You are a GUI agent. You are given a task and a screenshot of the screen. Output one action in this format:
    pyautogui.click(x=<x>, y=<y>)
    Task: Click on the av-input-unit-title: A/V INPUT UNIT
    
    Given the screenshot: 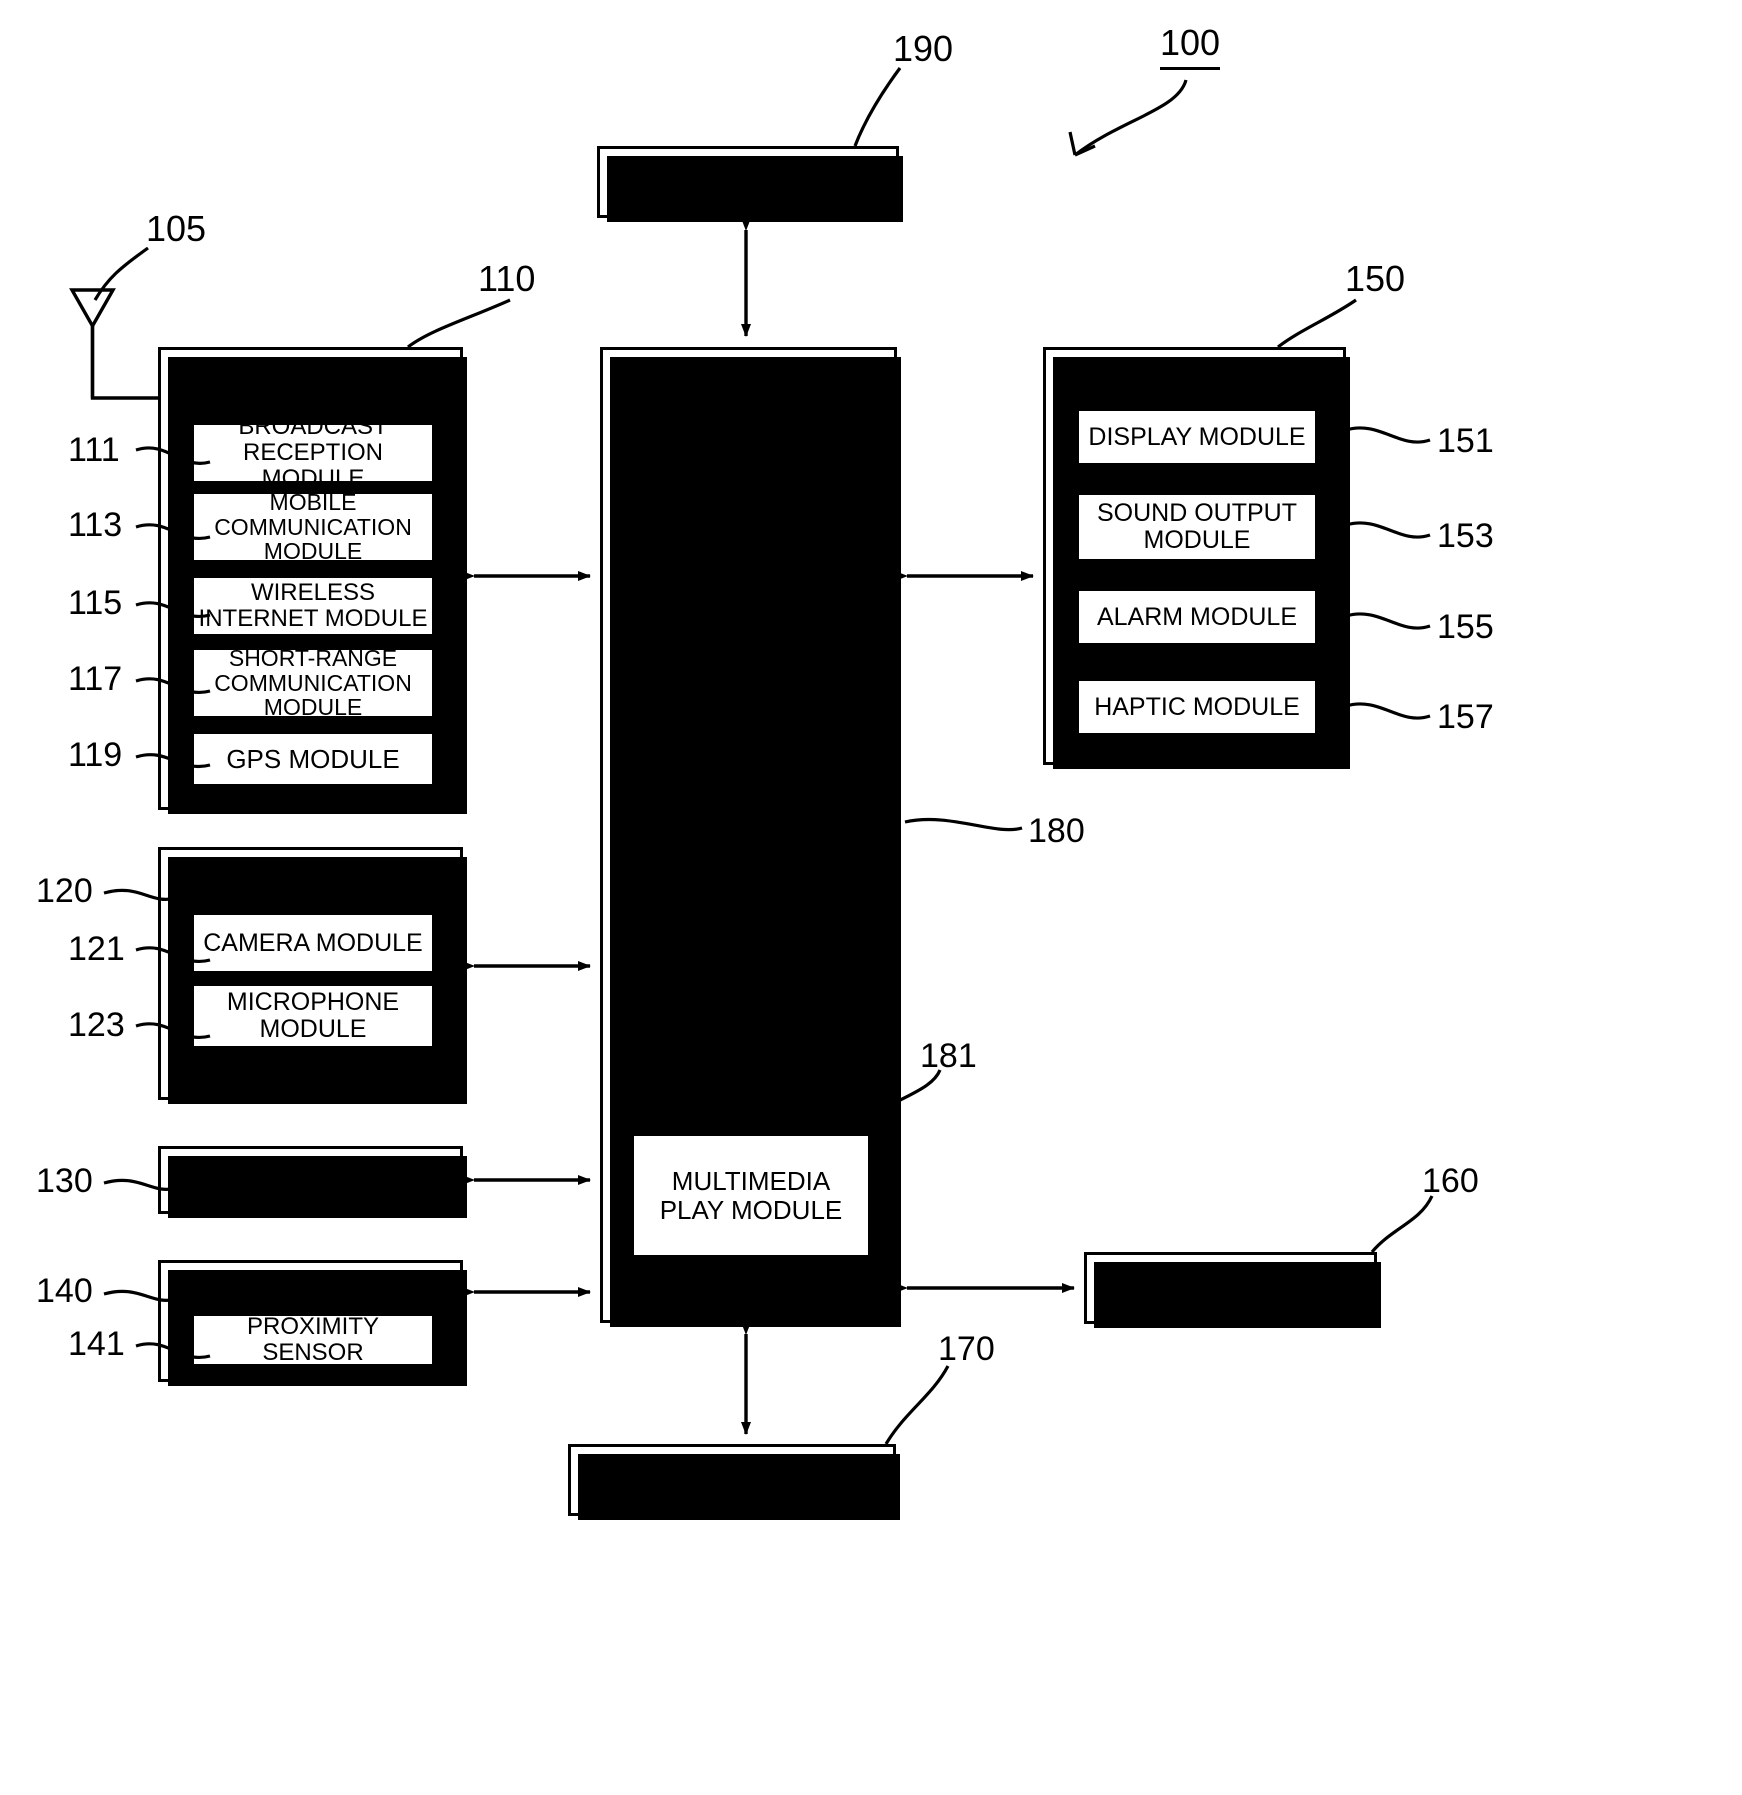 What is the action you would take?
    pyautogui.click(x=310, y=874)
    